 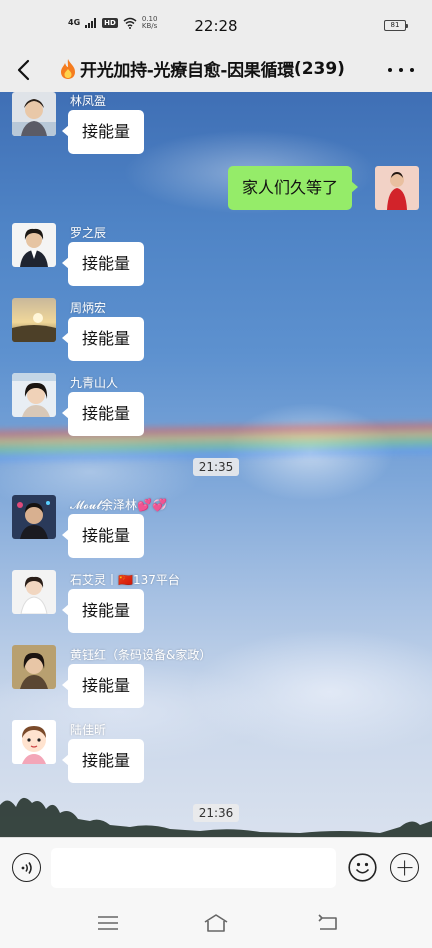 I want to click on timestamp: 21:36, so click(x=216, y=812).